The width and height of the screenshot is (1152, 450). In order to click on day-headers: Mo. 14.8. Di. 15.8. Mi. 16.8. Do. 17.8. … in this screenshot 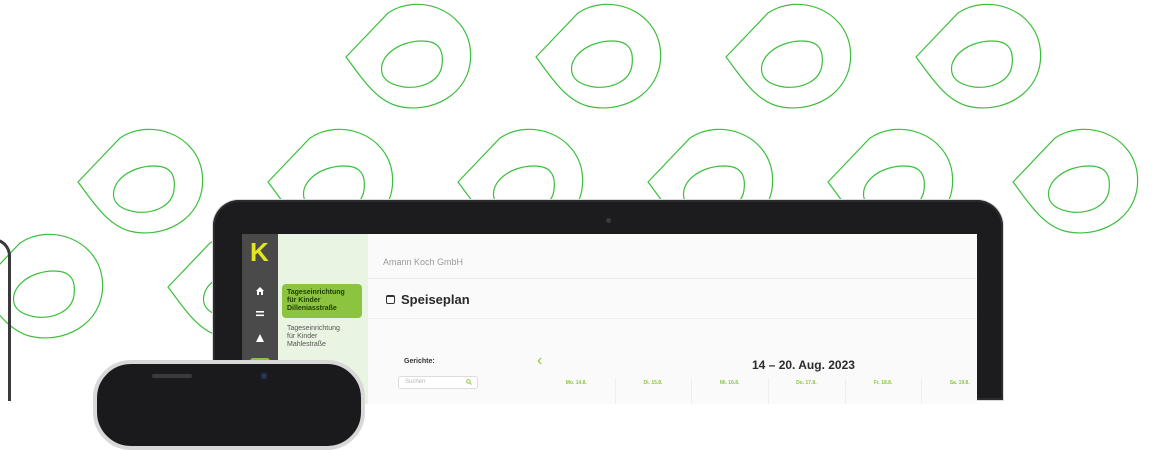, I will do `click(757, 391)`.